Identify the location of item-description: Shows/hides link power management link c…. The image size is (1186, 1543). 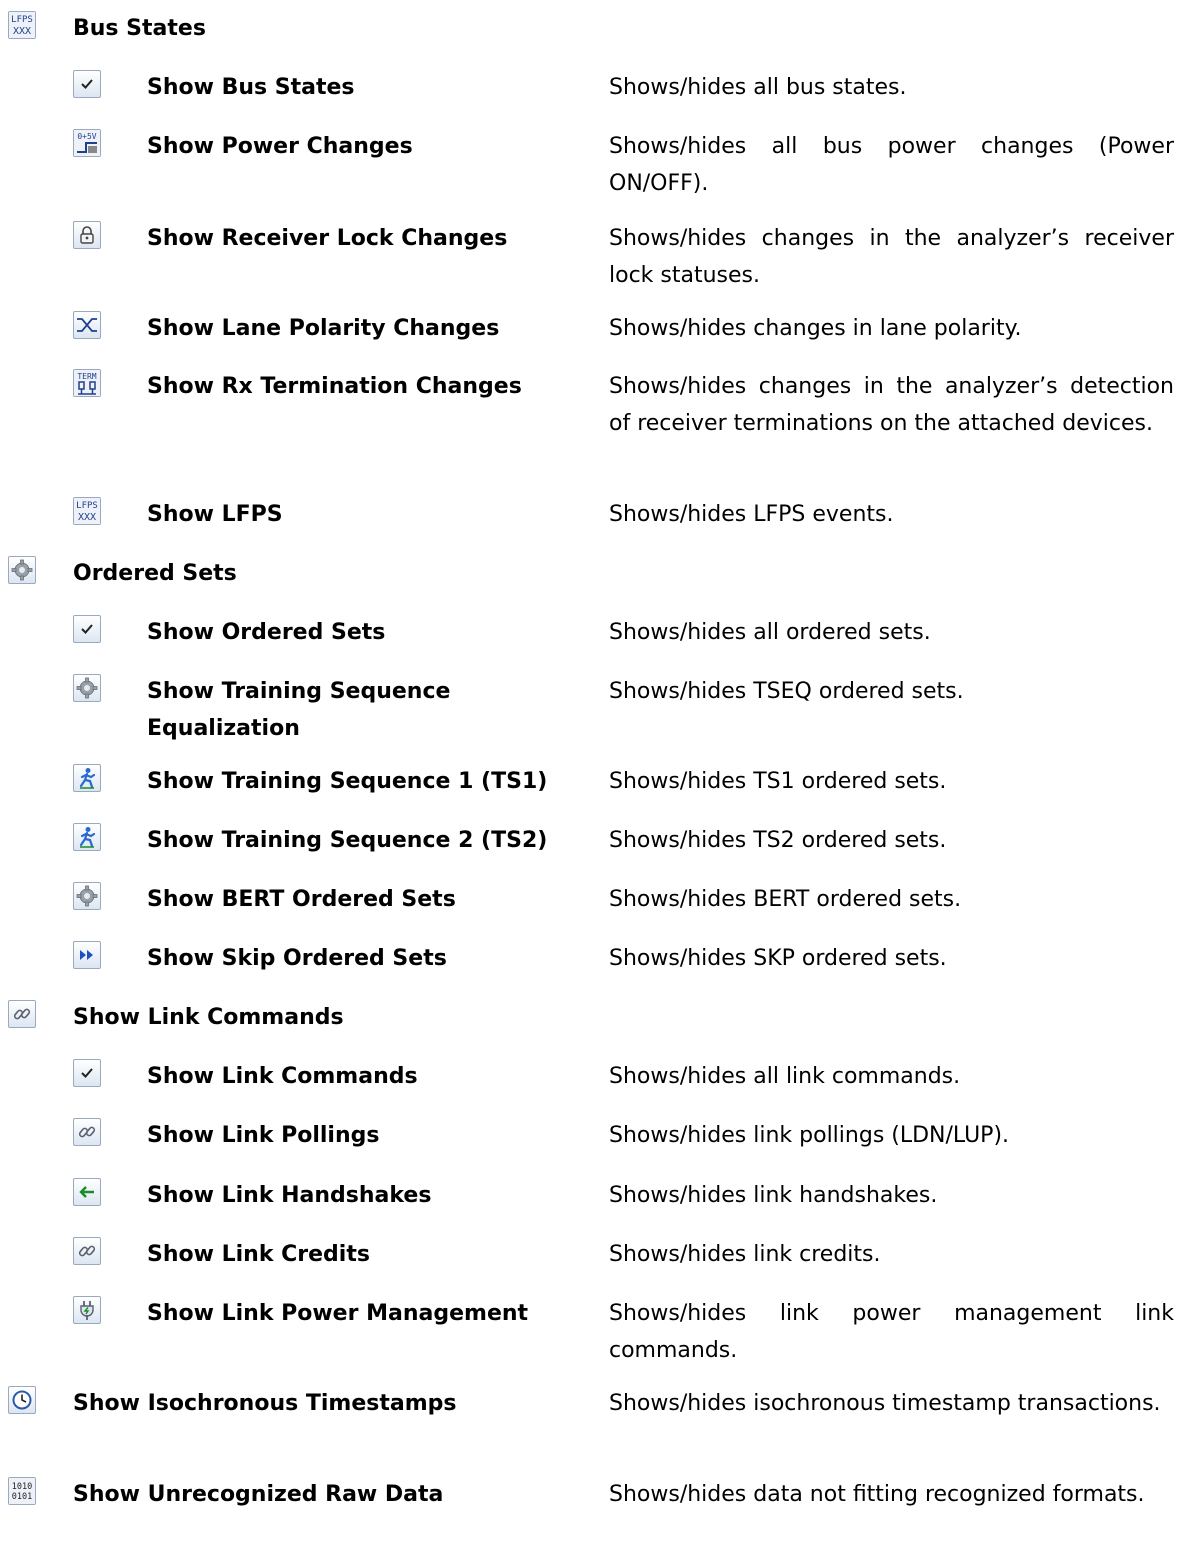
(891, 1332).